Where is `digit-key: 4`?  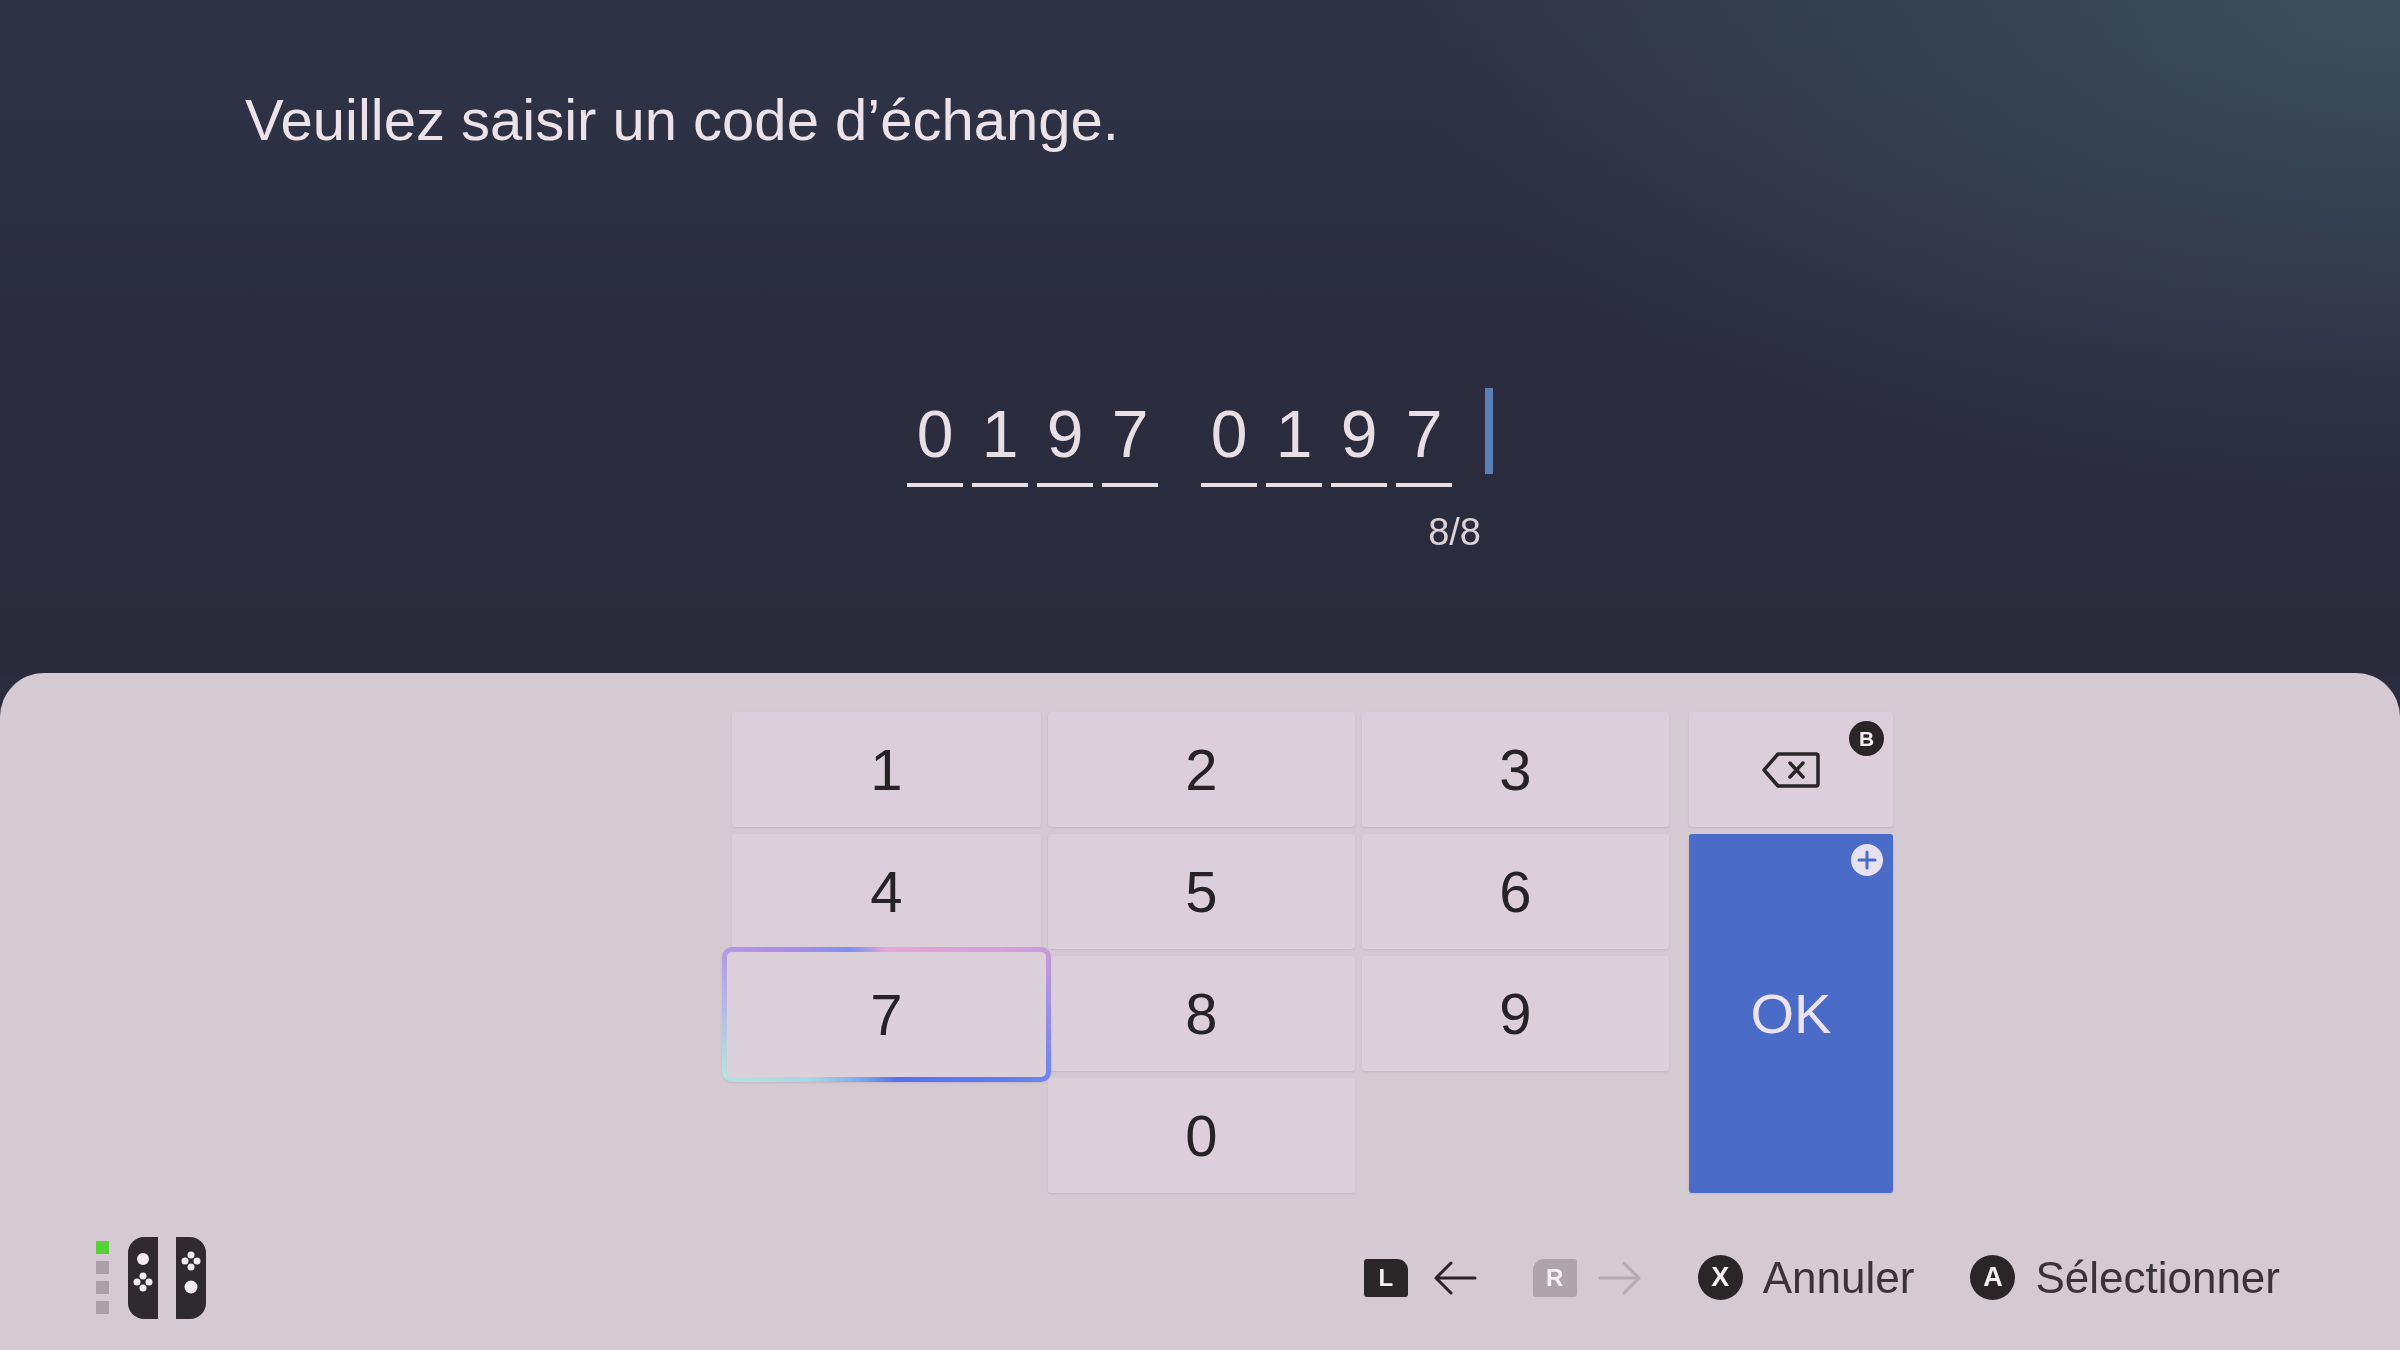
digit-key: 4 is located at coordinates (886, 891).